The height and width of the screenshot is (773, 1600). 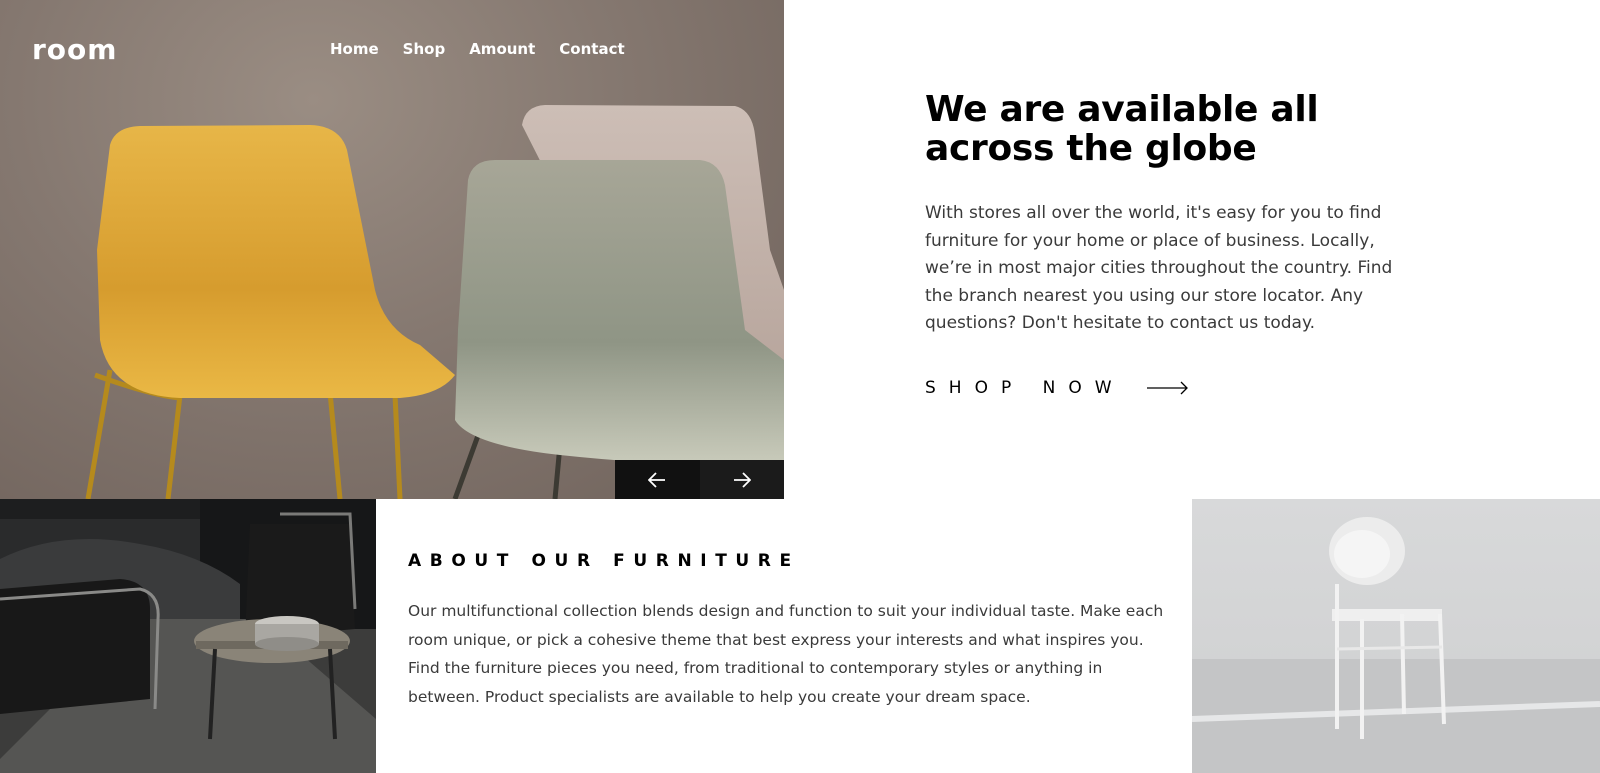 I want to click on nav-shop: Shop, so click(x=424, y=49).